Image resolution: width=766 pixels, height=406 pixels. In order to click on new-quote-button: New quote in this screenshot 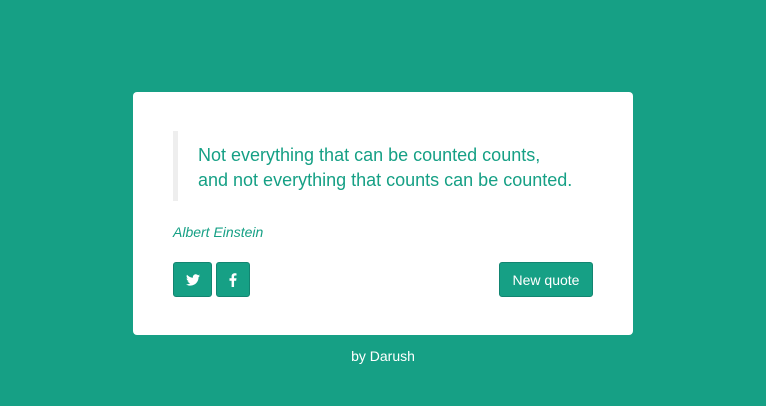, I will do `click(546, 279)`.